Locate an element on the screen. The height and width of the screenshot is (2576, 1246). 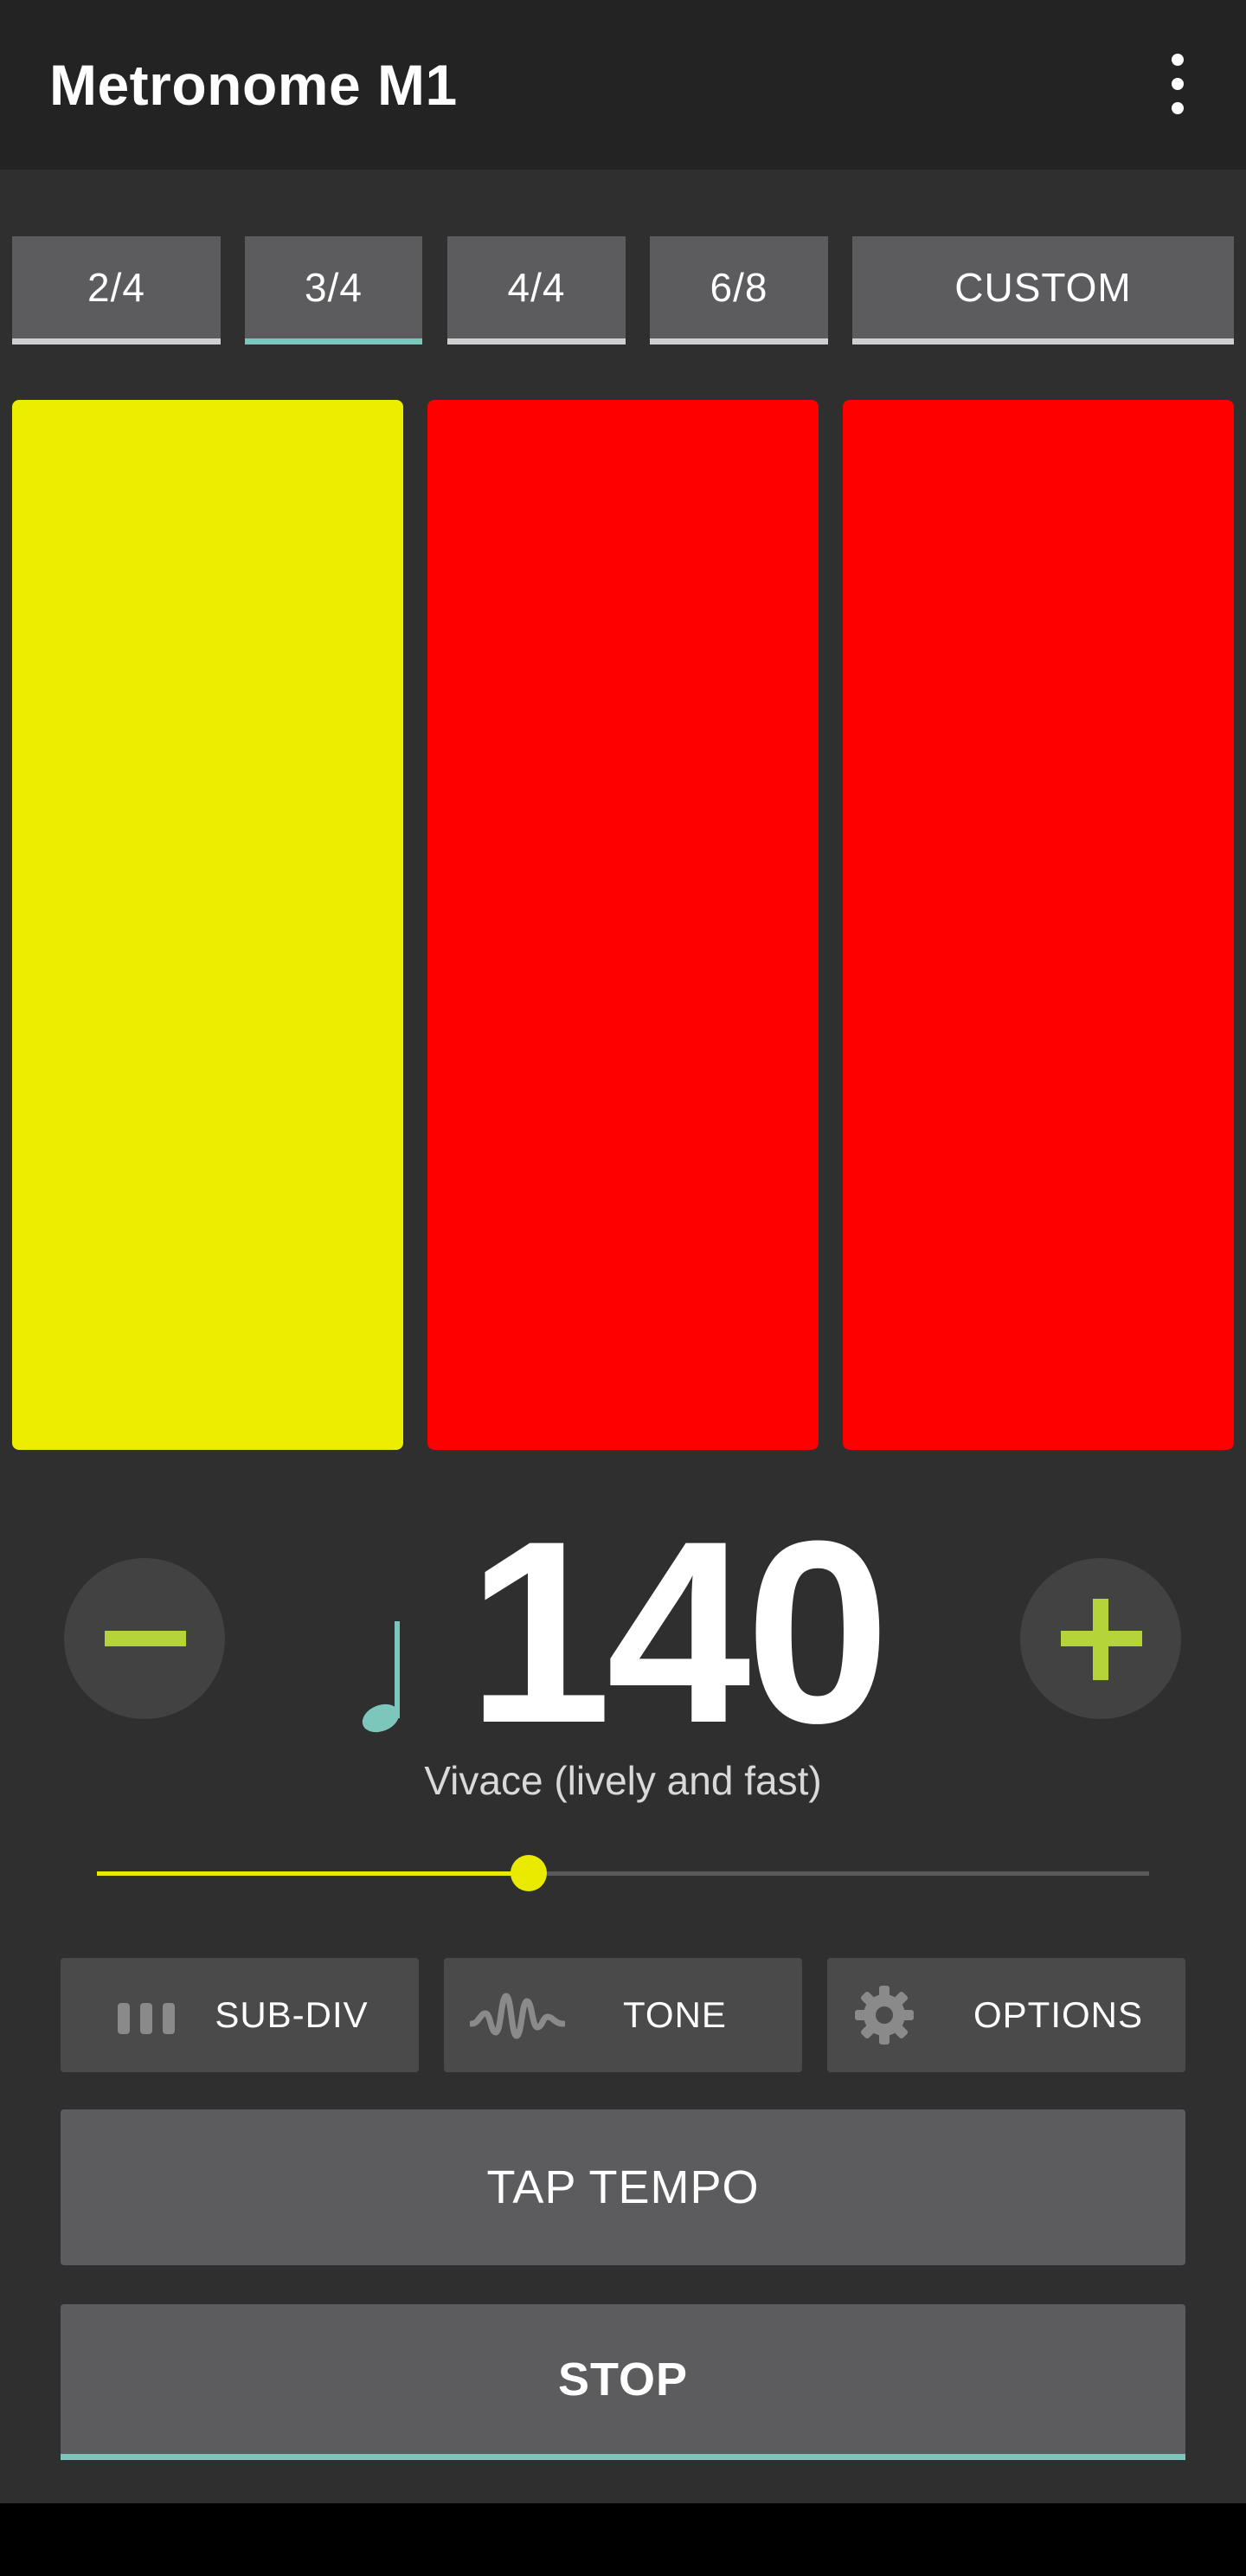
options-label: OPTIONS is located at coordinates (1058, 2014).